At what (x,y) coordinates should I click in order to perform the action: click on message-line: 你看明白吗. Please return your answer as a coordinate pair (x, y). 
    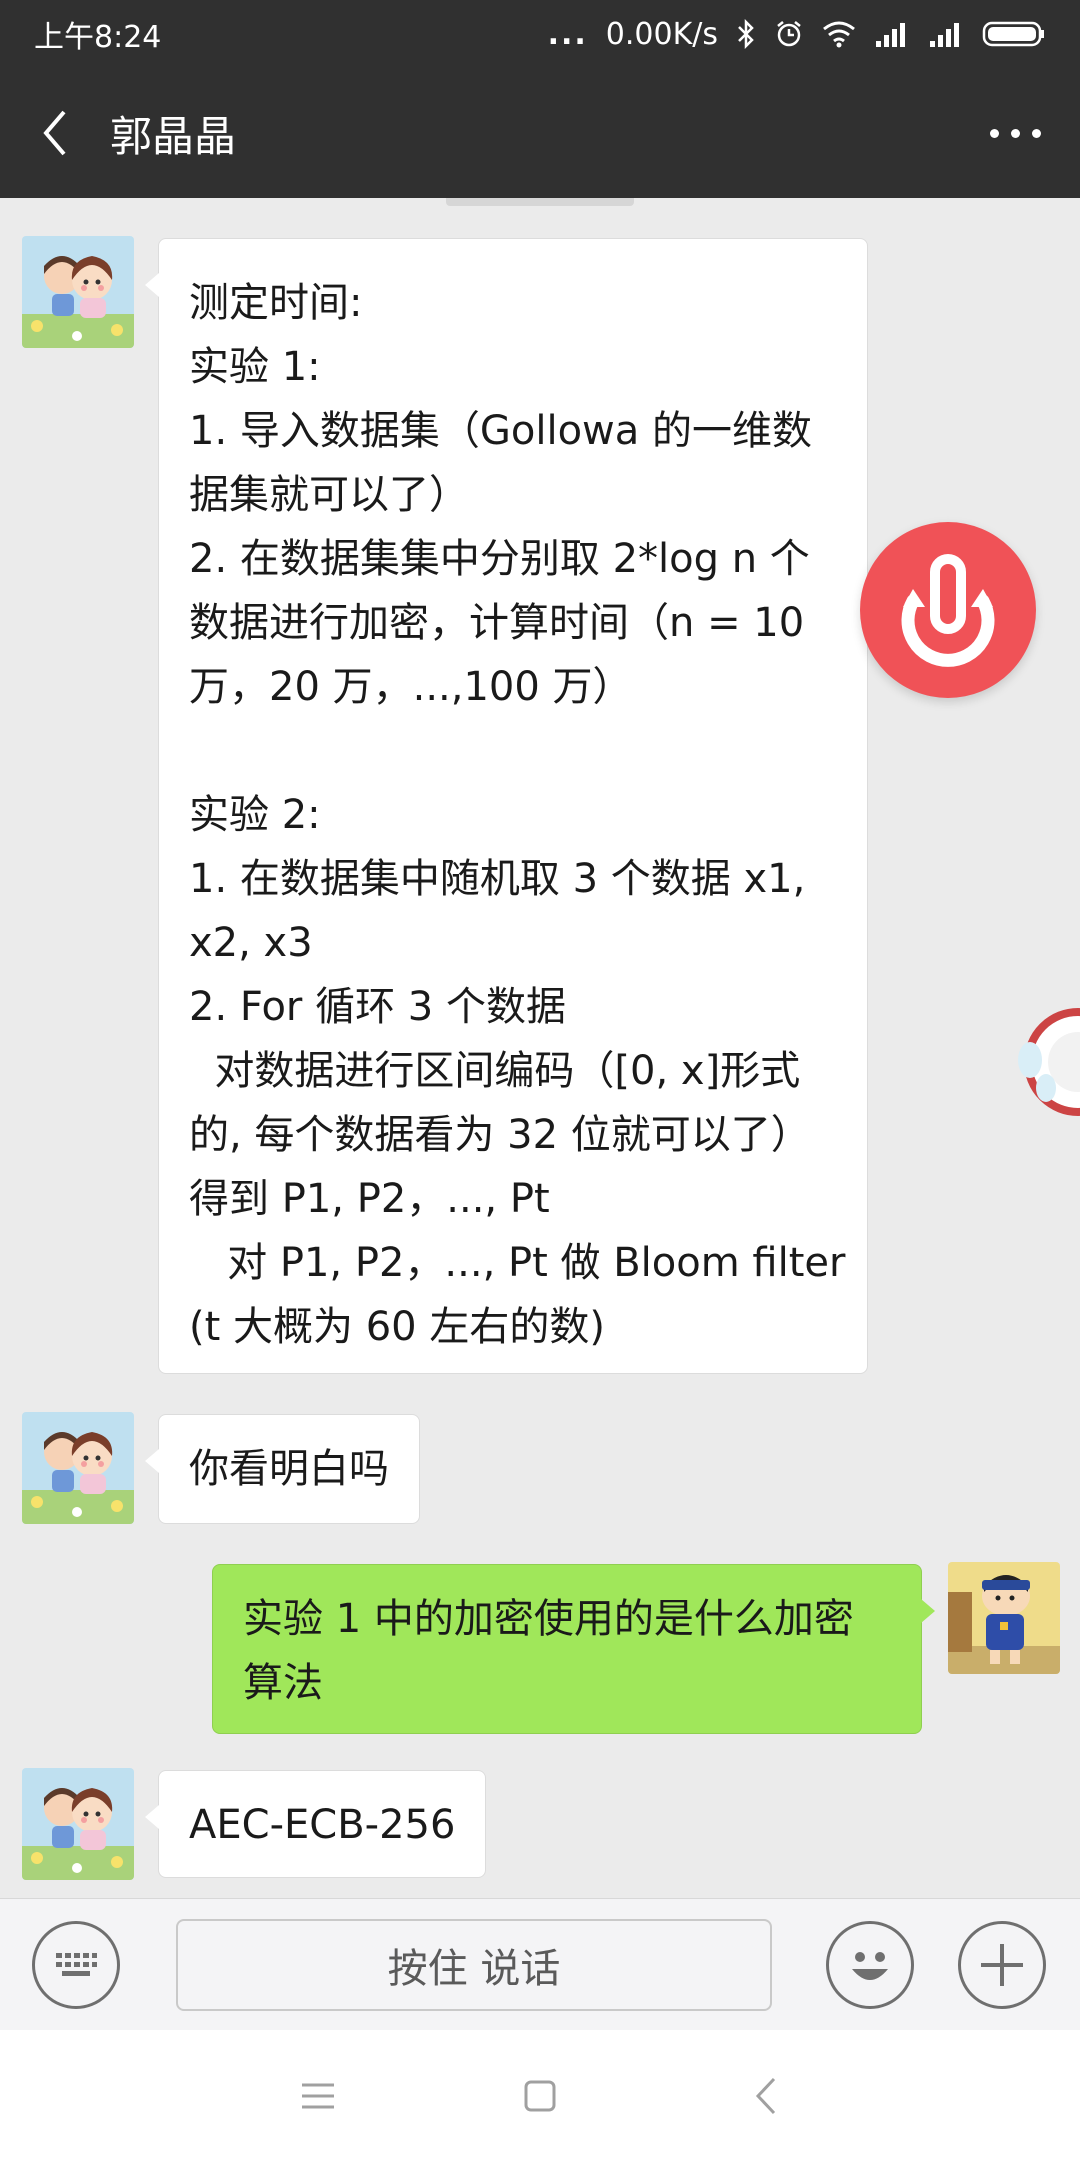
    Looking at the image, I should click on (289, 1469).